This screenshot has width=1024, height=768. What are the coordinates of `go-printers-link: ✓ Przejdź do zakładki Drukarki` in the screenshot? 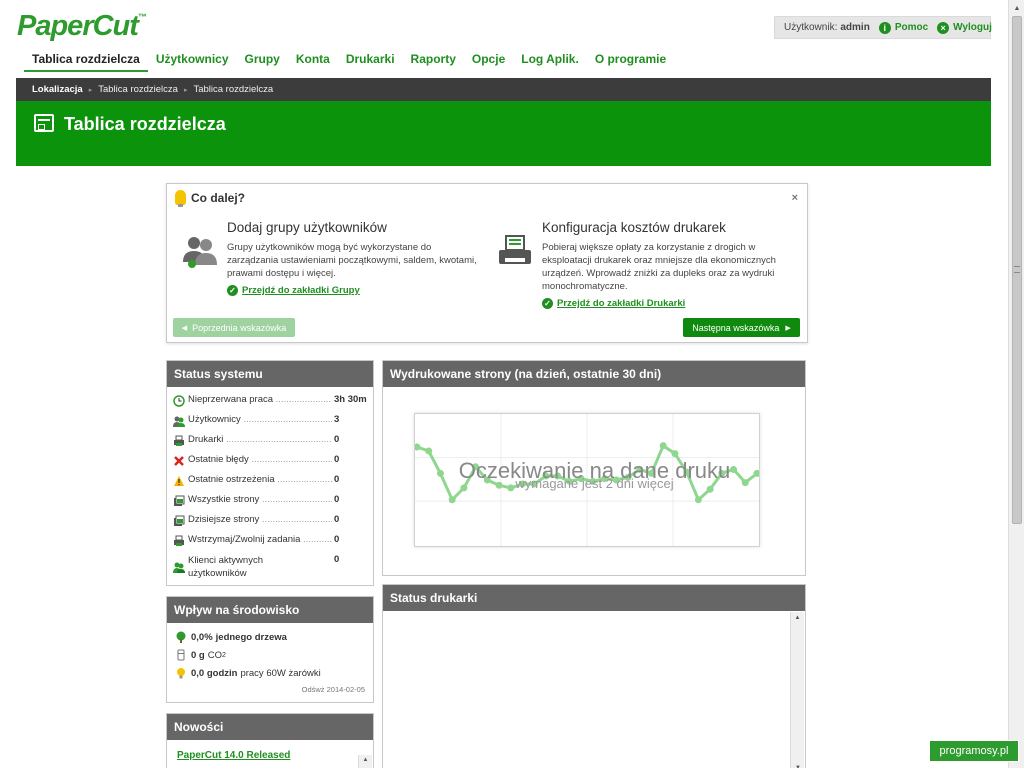 It's located at (667, 303).